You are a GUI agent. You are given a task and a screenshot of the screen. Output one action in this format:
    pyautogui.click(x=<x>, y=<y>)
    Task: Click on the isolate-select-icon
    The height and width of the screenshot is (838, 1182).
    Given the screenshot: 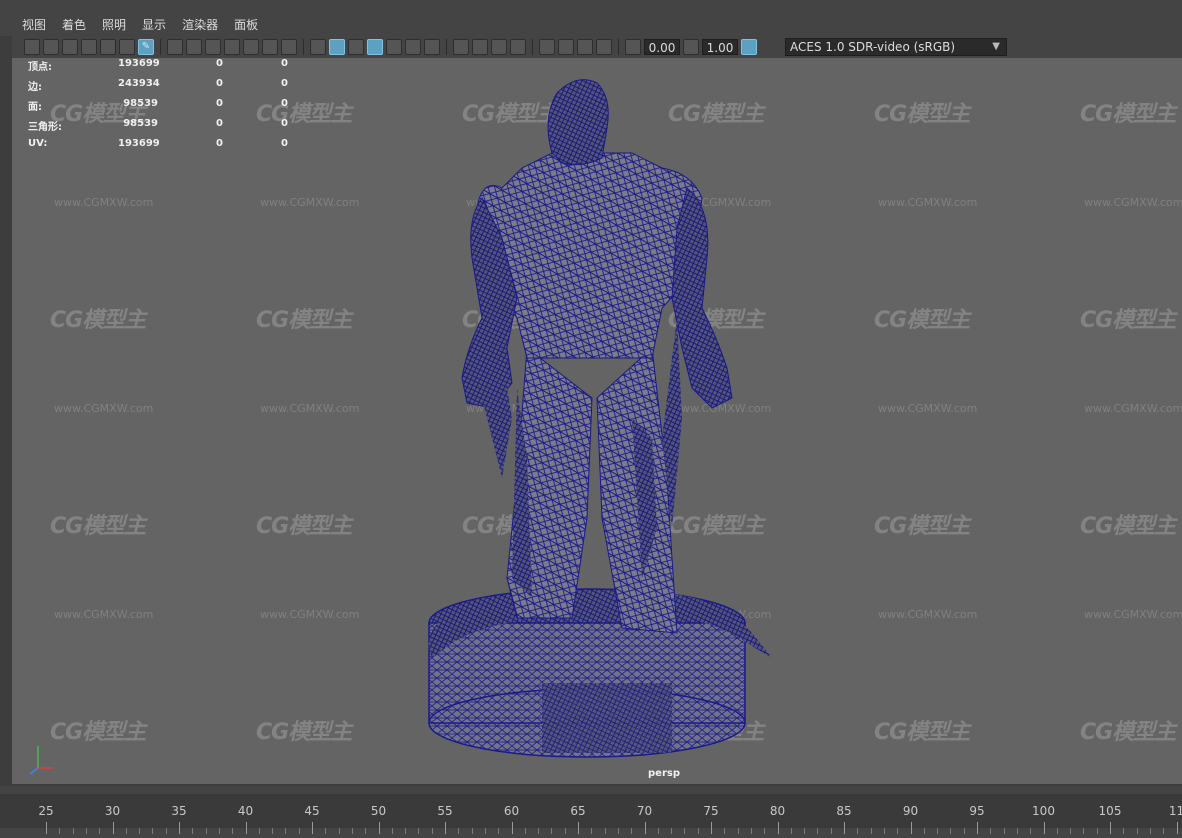 What is the action you would take?
    pyautogui.click(x=547, y=47)
    